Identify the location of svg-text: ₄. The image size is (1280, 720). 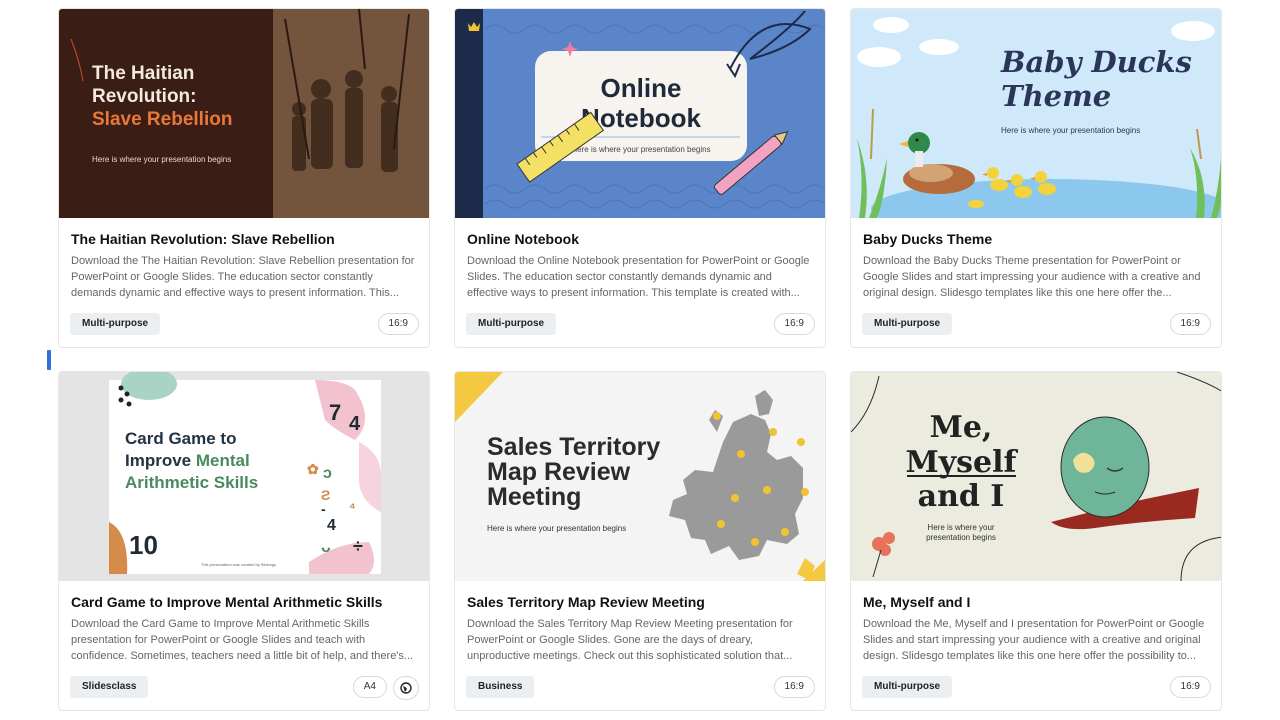
(352, 503).